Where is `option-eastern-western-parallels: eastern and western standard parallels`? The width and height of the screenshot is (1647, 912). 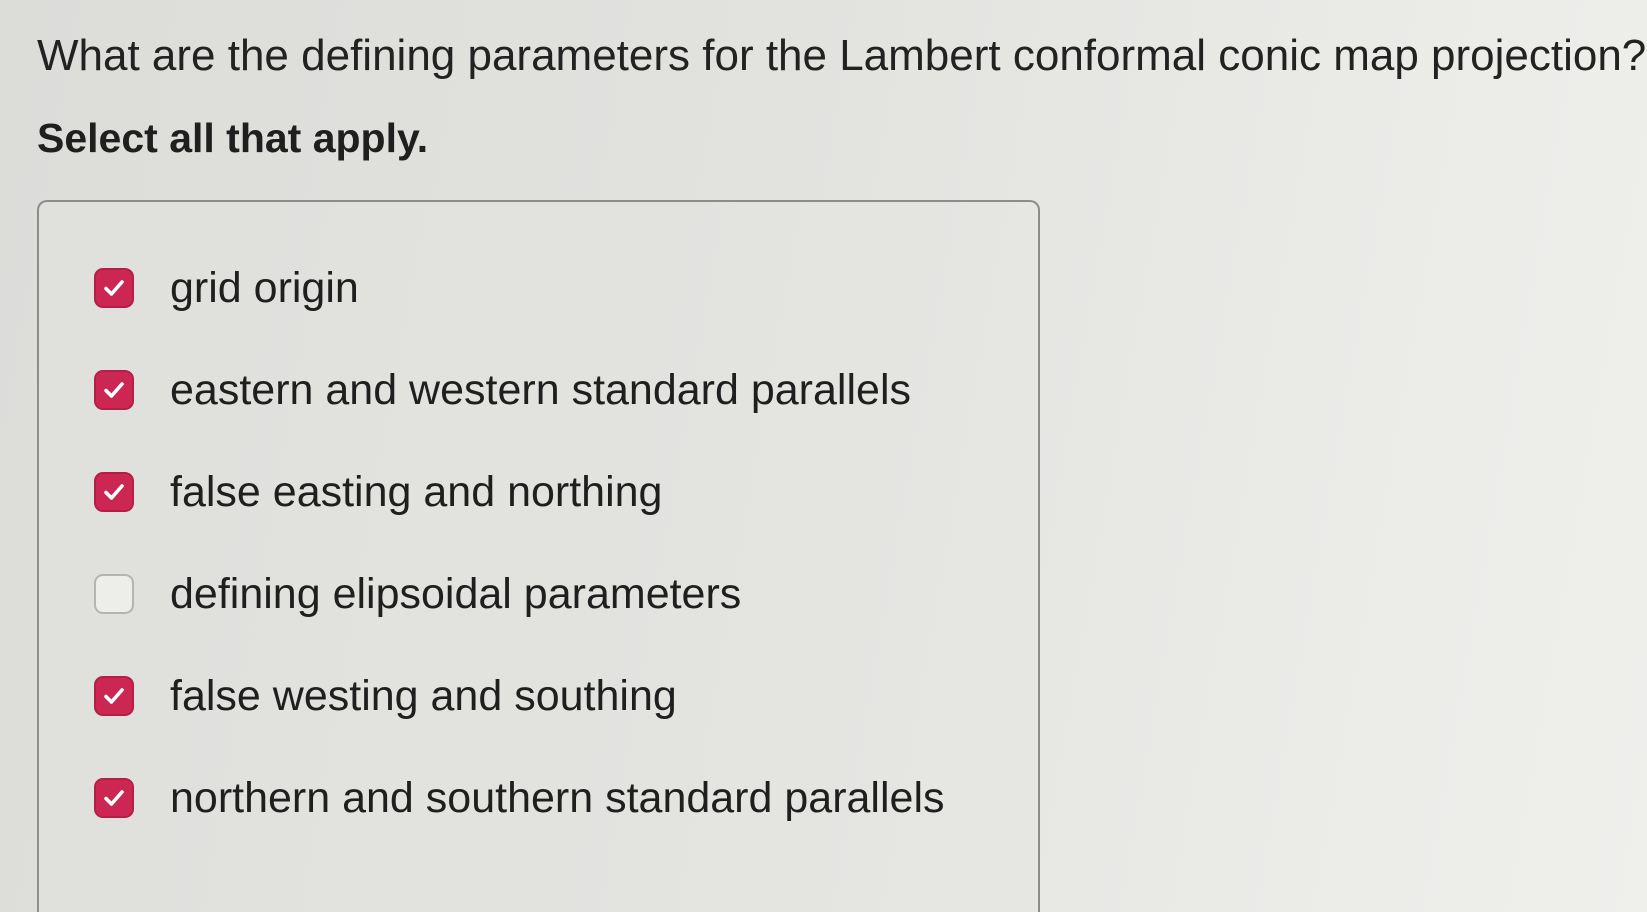
option-eastern-western-parallels: eastern and western standard parallels is located at coordinates (502, 390).